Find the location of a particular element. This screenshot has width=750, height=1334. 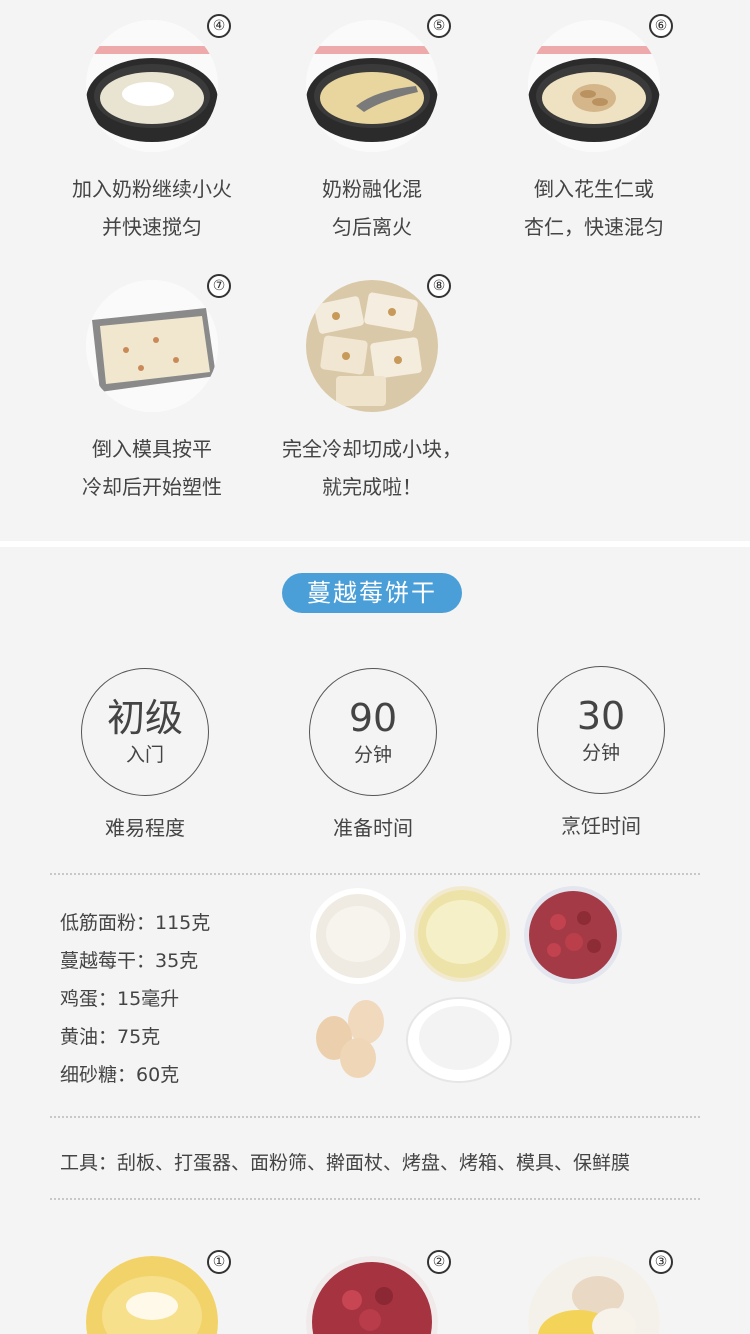

tools-list: 工具：刮板、打蛋器、面粉筛、擀面杖、烤盘、烤箱、模具、保鲜膜 is located at coordinates (345, 1163).